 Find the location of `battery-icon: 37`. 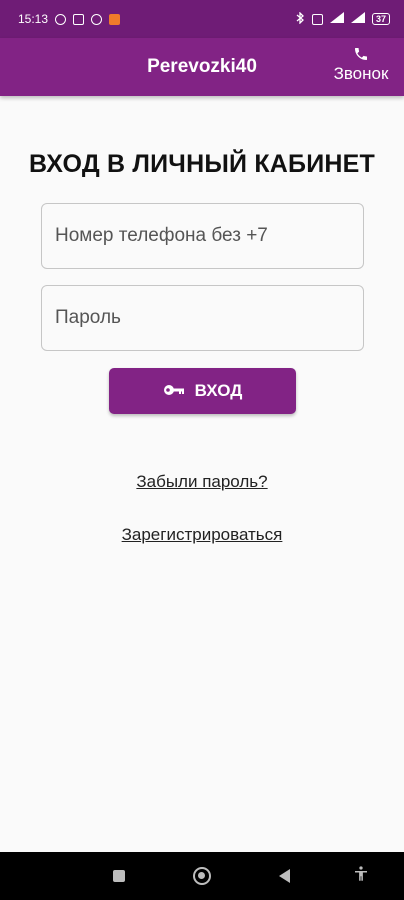

battery-icon: 37 is located at coordinates (380, 19).